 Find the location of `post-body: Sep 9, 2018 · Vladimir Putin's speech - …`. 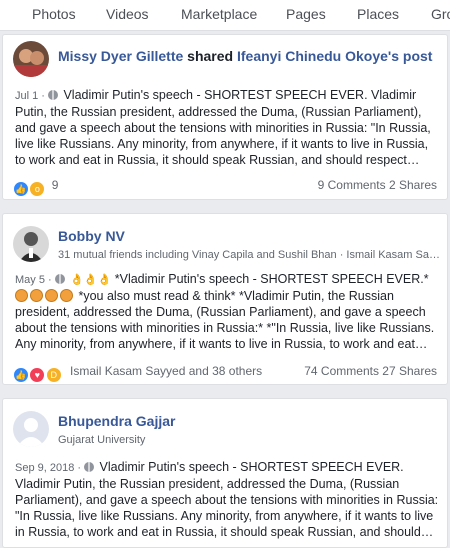

post-body: Sep 9, 2018 · Vladimir Putin's speech - … is located at coordinates (227, 499).